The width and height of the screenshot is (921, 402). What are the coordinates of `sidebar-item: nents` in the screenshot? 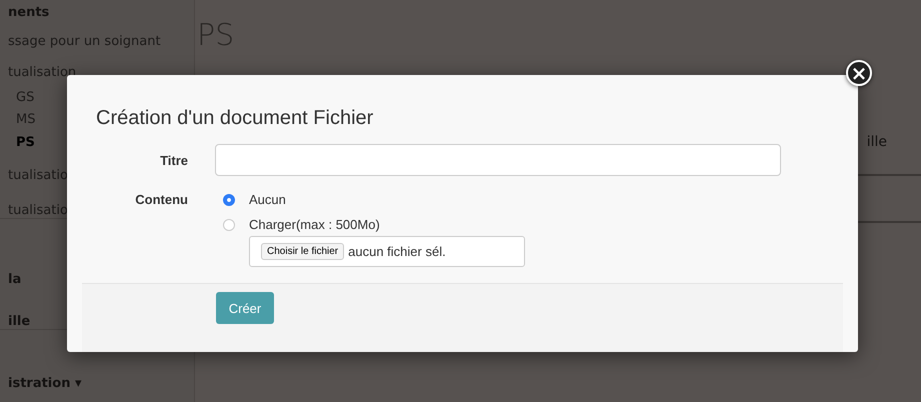 It's located at (29, 12).